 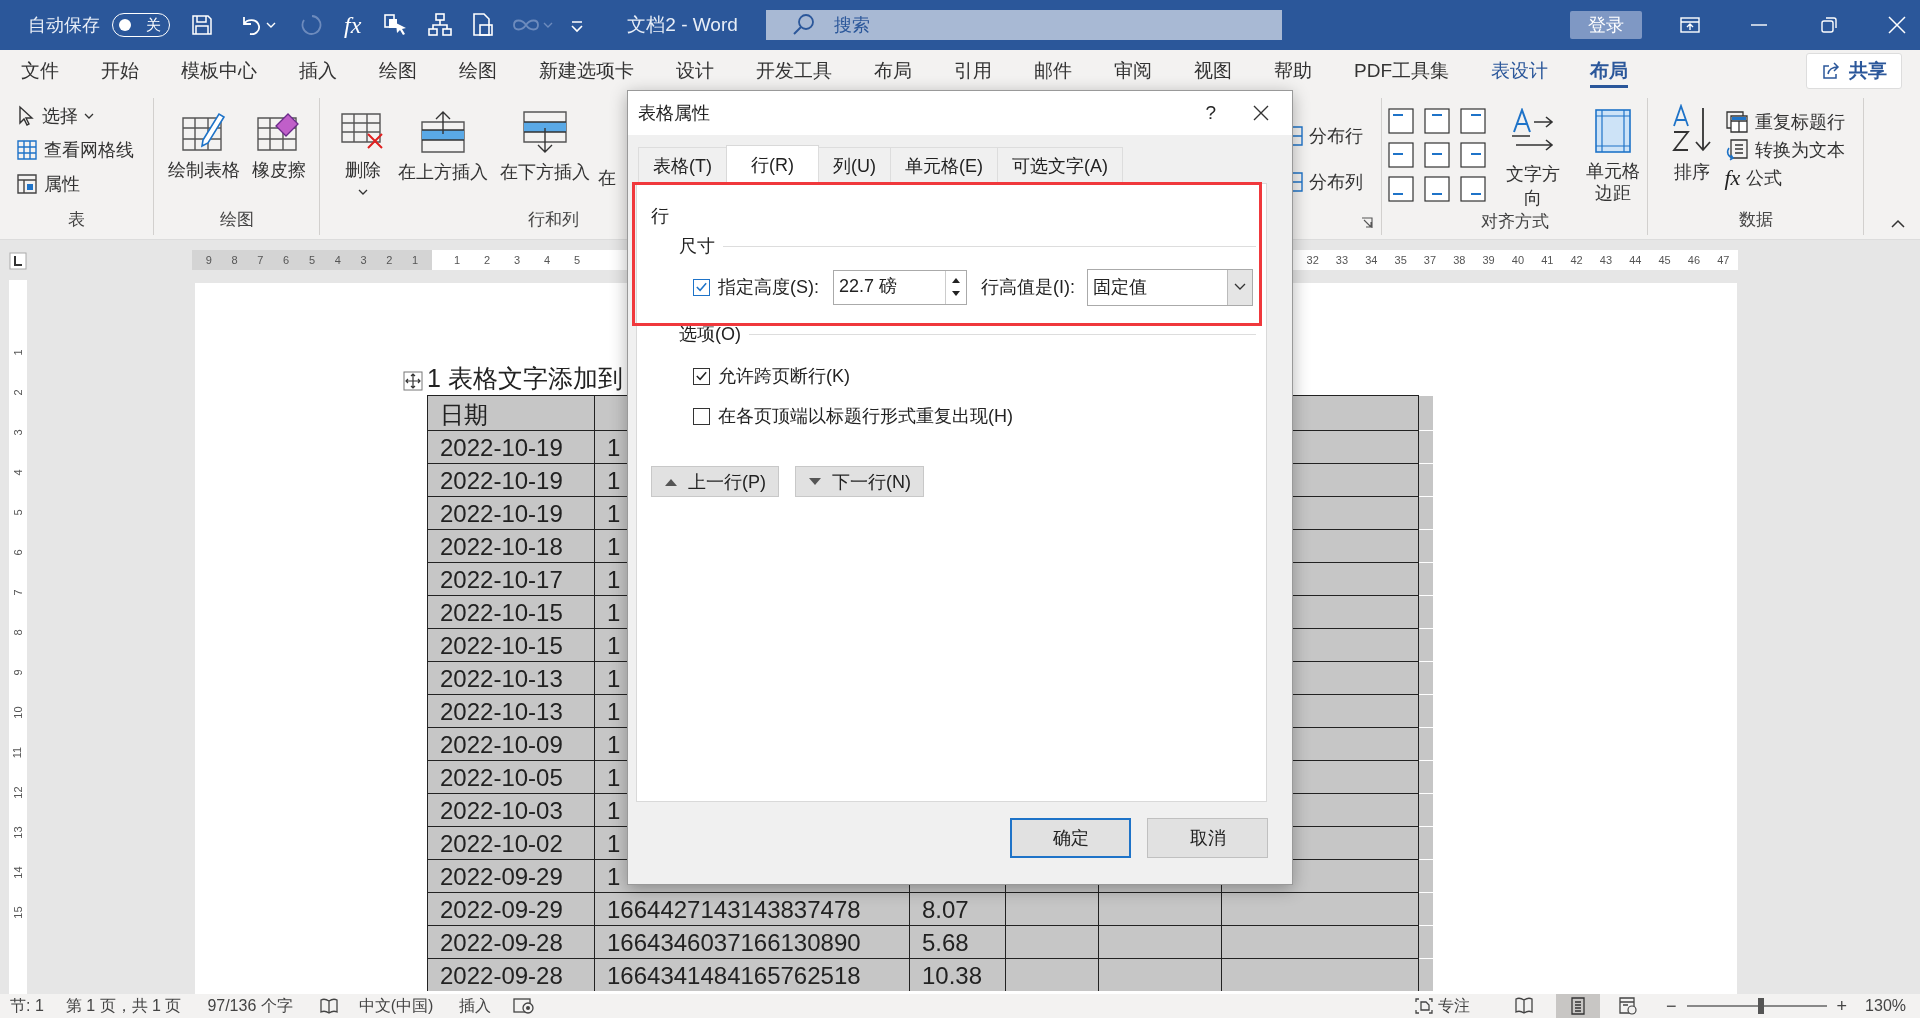 I want to click on web-layout-icon, so click(x=1628, y=1006).